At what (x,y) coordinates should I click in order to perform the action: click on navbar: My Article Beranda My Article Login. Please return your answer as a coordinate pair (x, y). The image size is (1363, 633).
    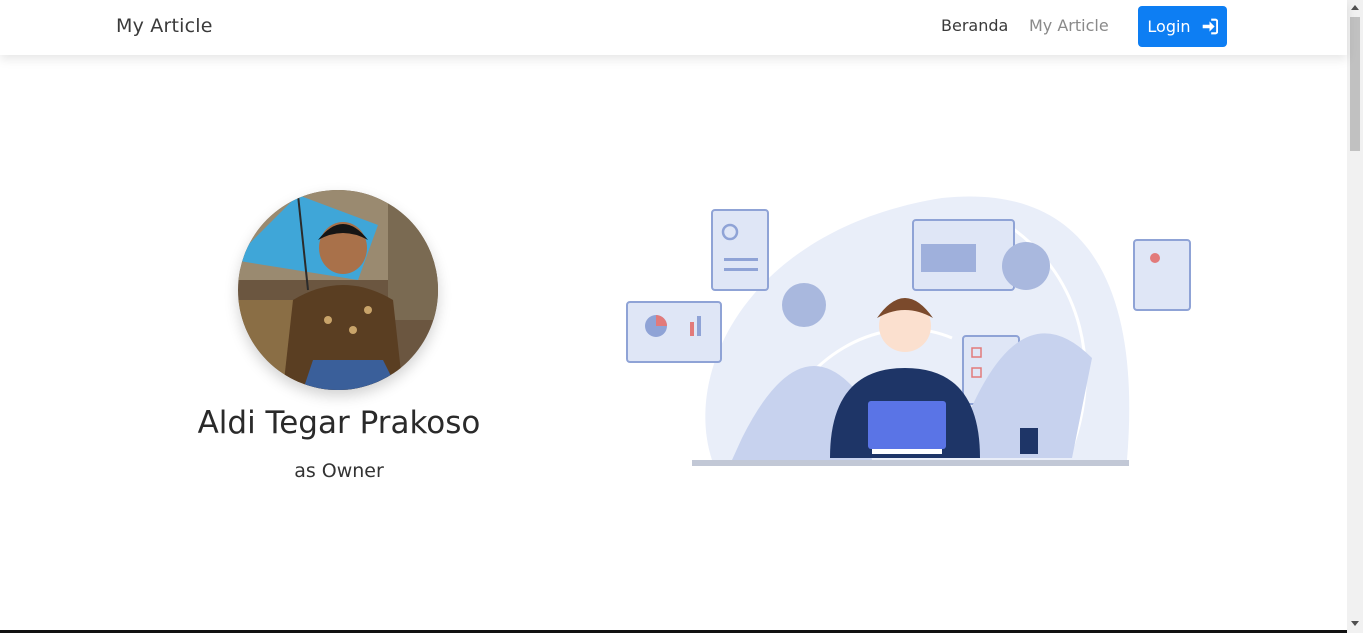
    Looking at the image, I should click on (673, 27).